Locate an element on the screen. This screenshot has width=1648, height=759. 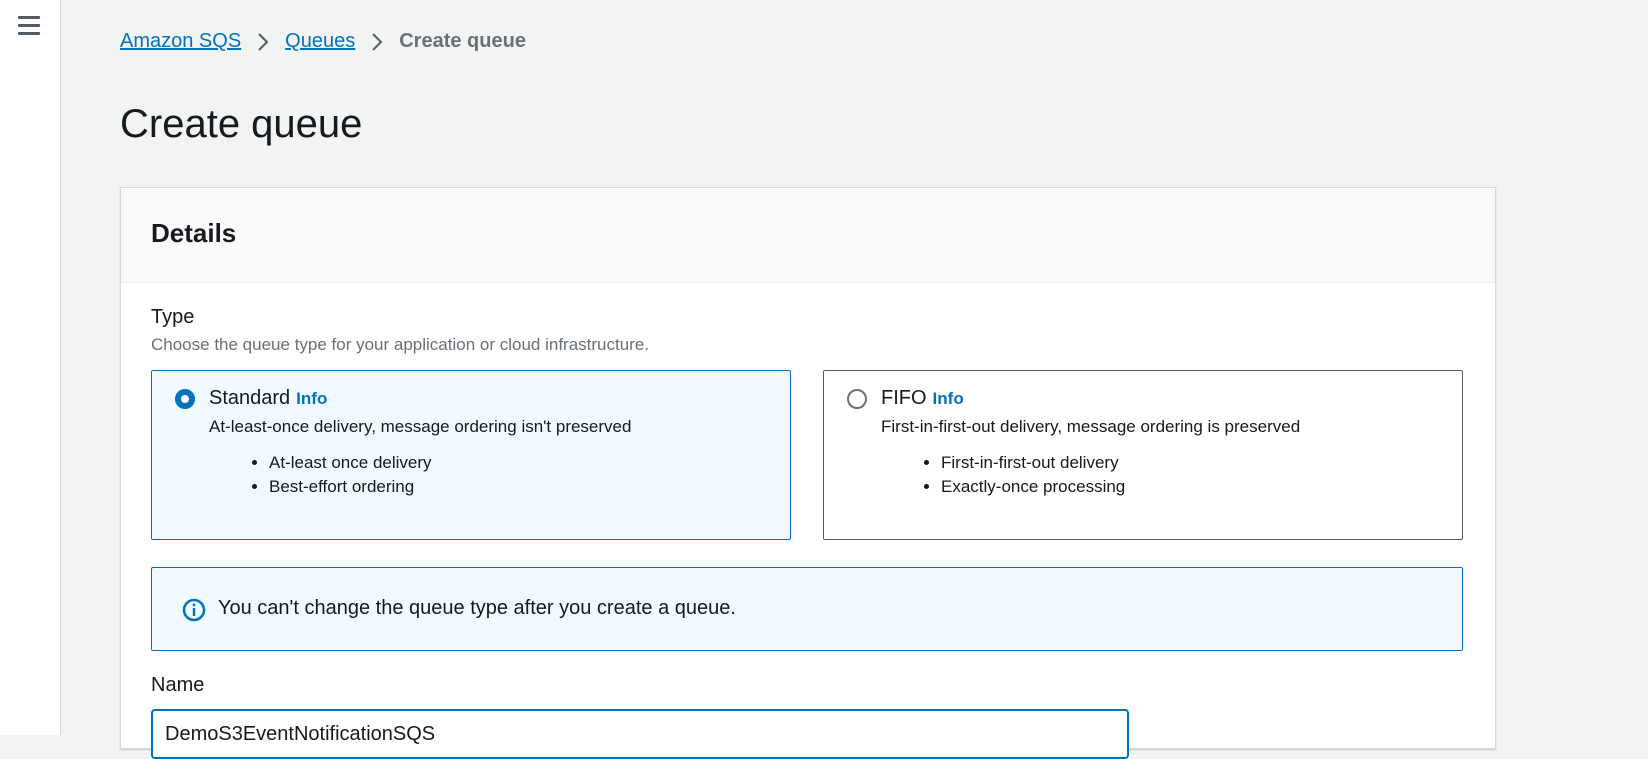
list-item: First-in-first-out delivery is located at coordinates (1033, 463).